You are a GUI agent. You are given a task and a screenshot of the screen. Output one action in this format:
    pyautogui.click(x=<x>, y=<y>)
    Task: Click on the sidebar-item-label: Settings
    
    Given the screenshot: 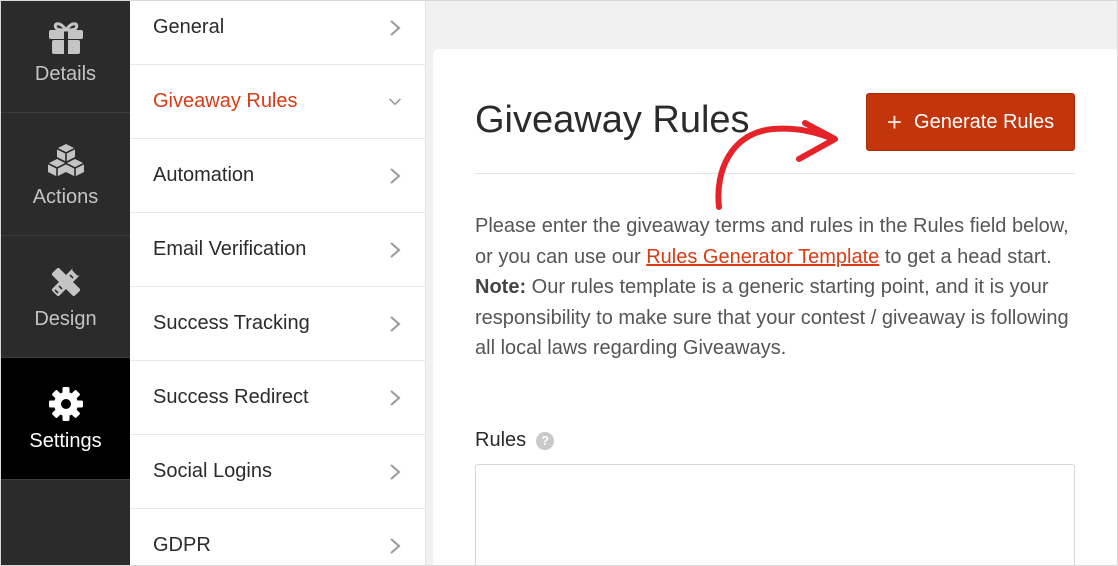 What is the action you would take?
    pyautogui.click(x=65, y=441)
    